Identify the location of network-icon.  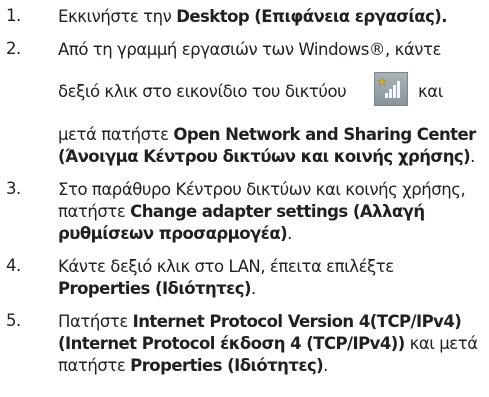
(391, 89).